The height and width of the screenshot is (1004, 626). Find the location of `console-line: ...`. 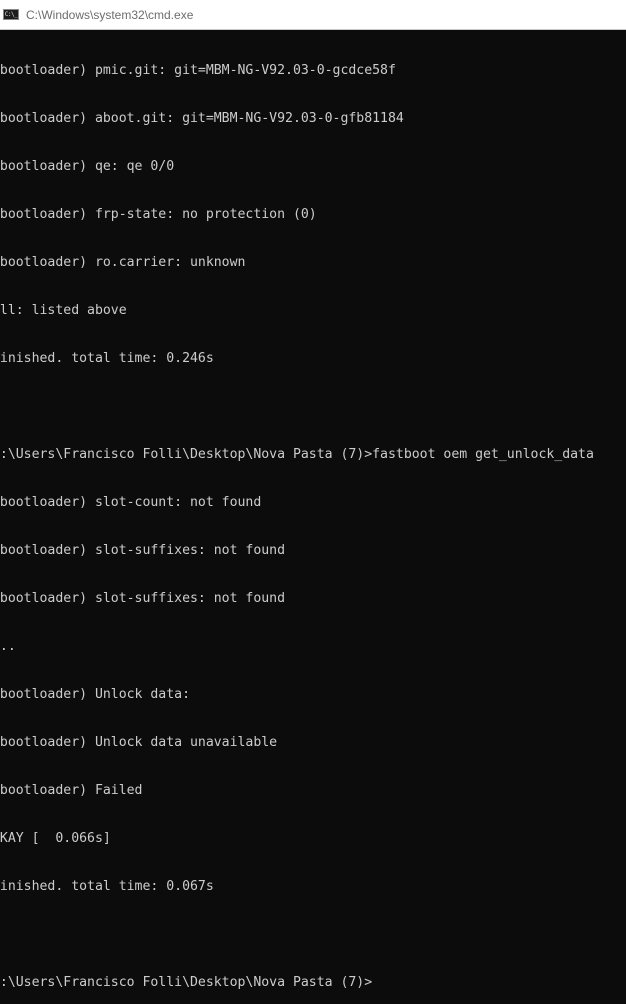

console-line: ... is located at coordinates (8, 646).